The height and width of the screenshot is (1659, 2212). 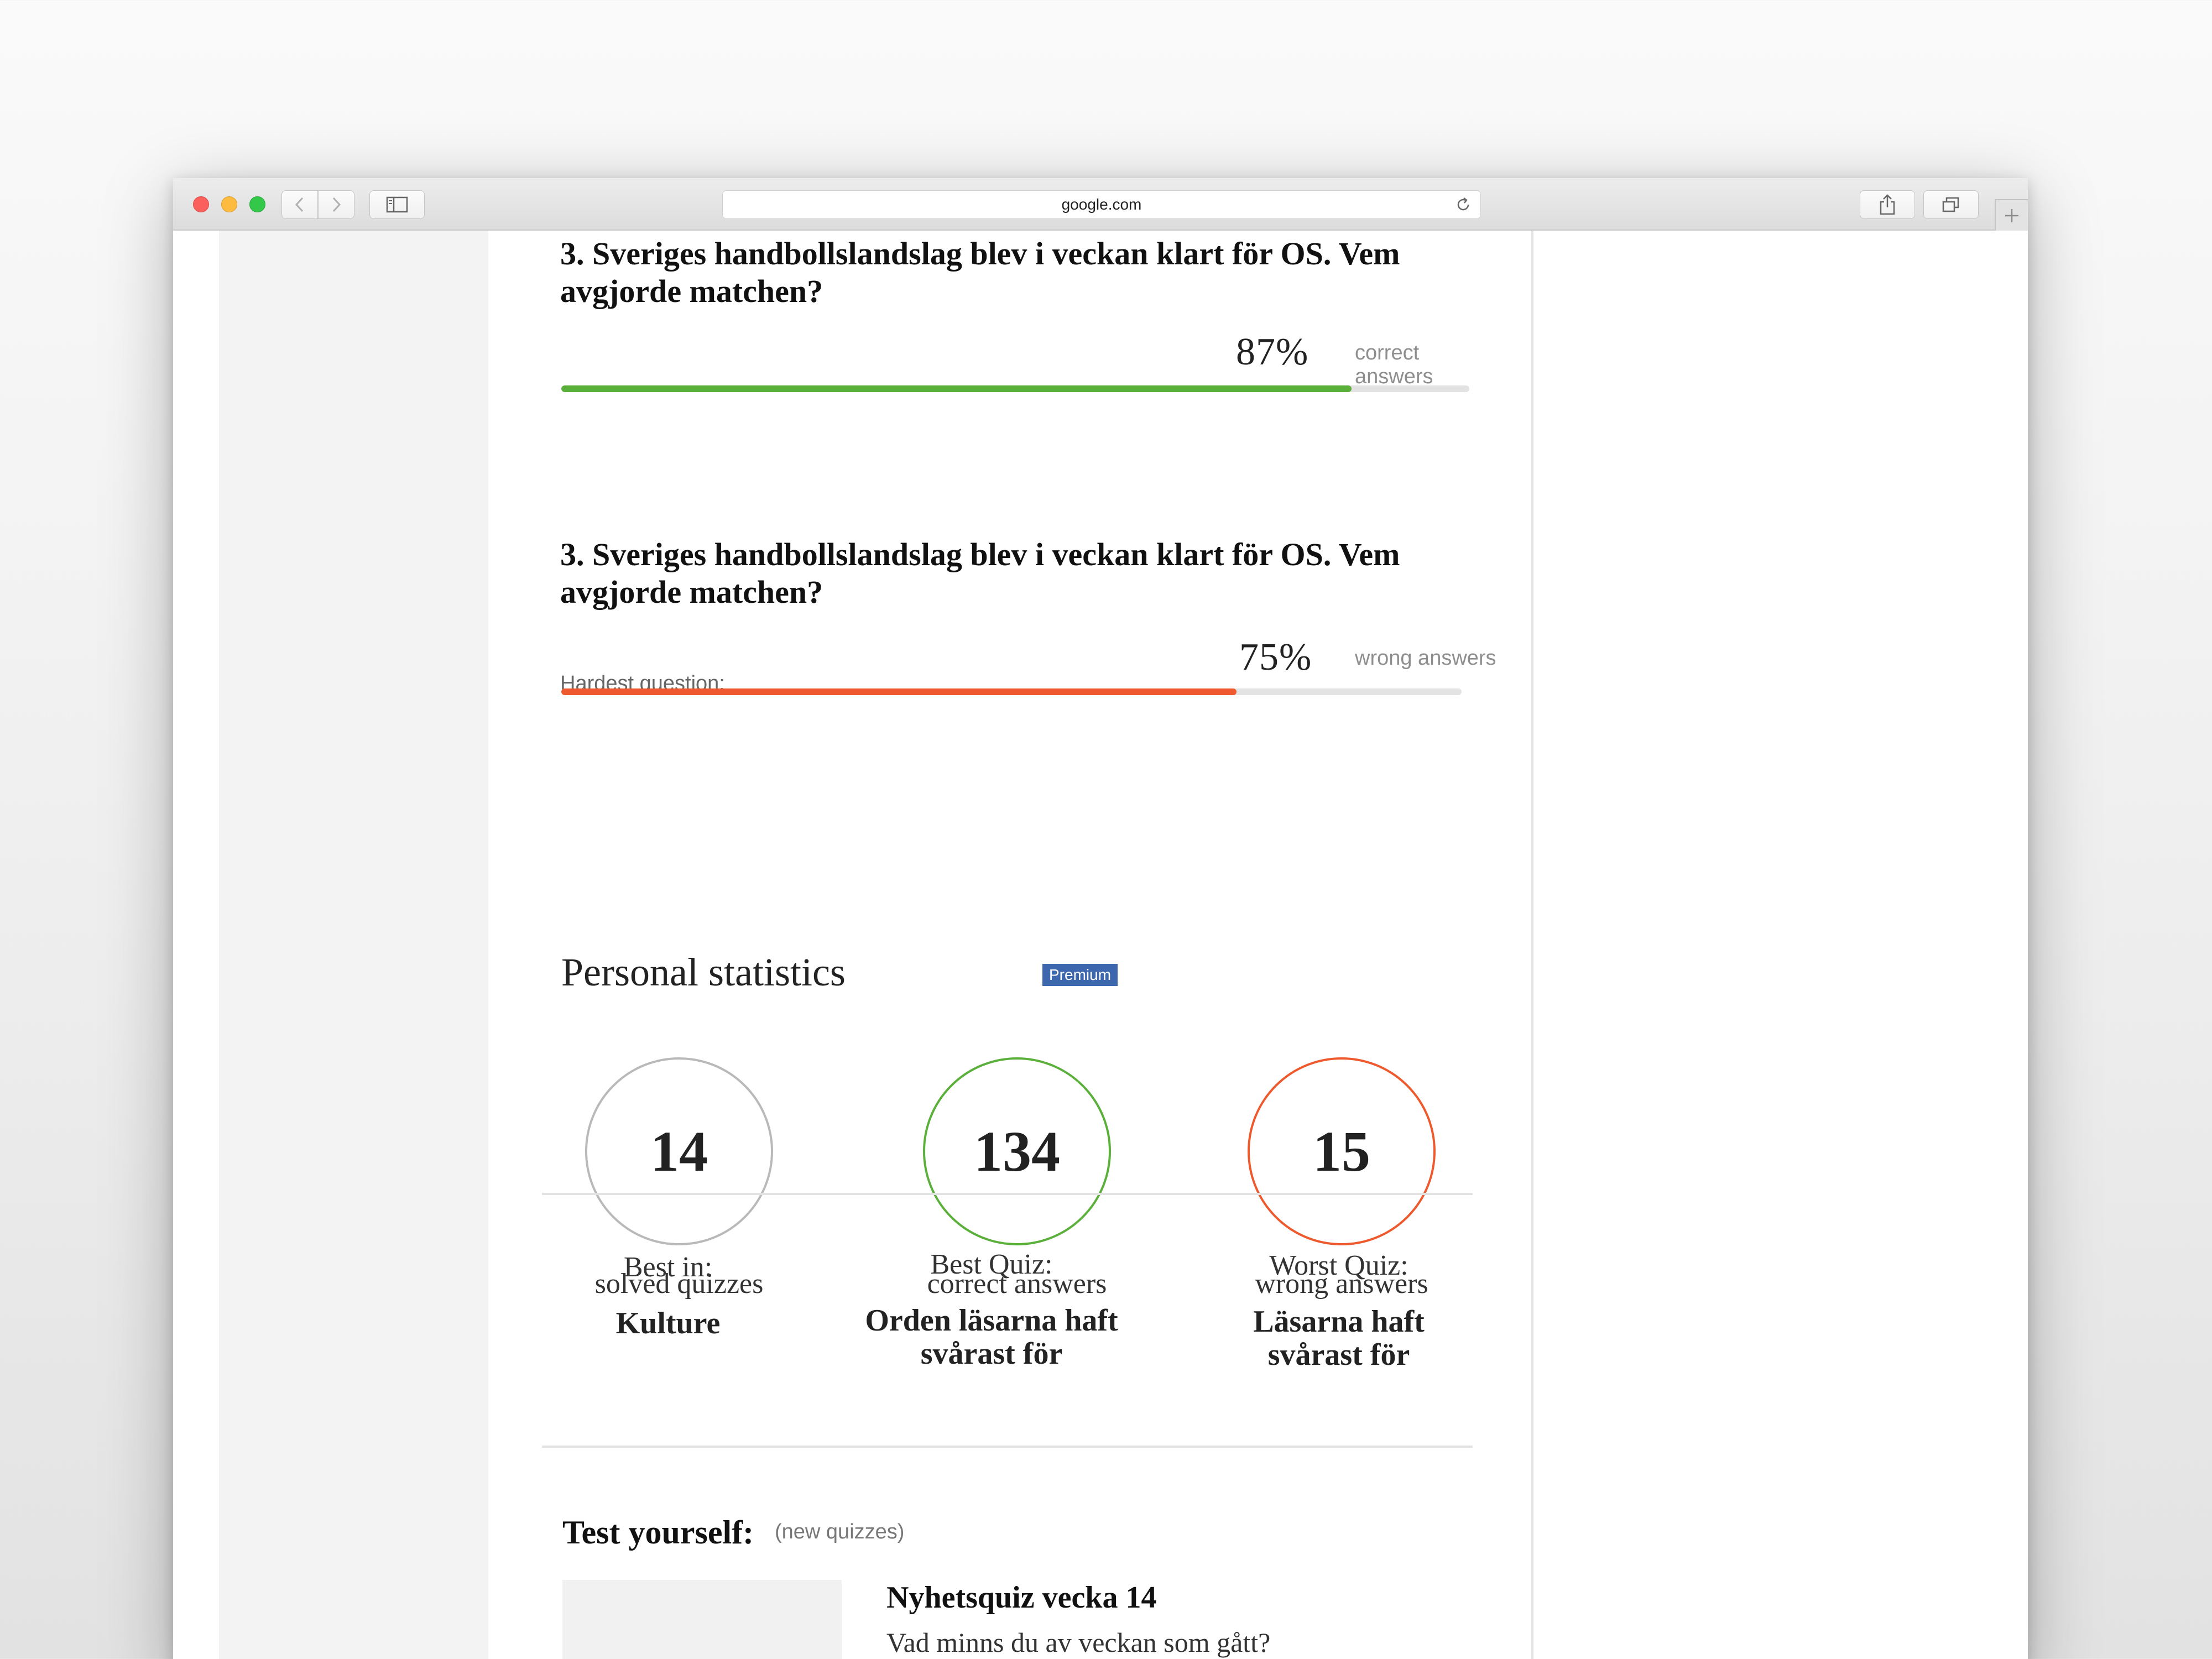 I want to click on easiest-progress-fill, so click(x=956, y=389).